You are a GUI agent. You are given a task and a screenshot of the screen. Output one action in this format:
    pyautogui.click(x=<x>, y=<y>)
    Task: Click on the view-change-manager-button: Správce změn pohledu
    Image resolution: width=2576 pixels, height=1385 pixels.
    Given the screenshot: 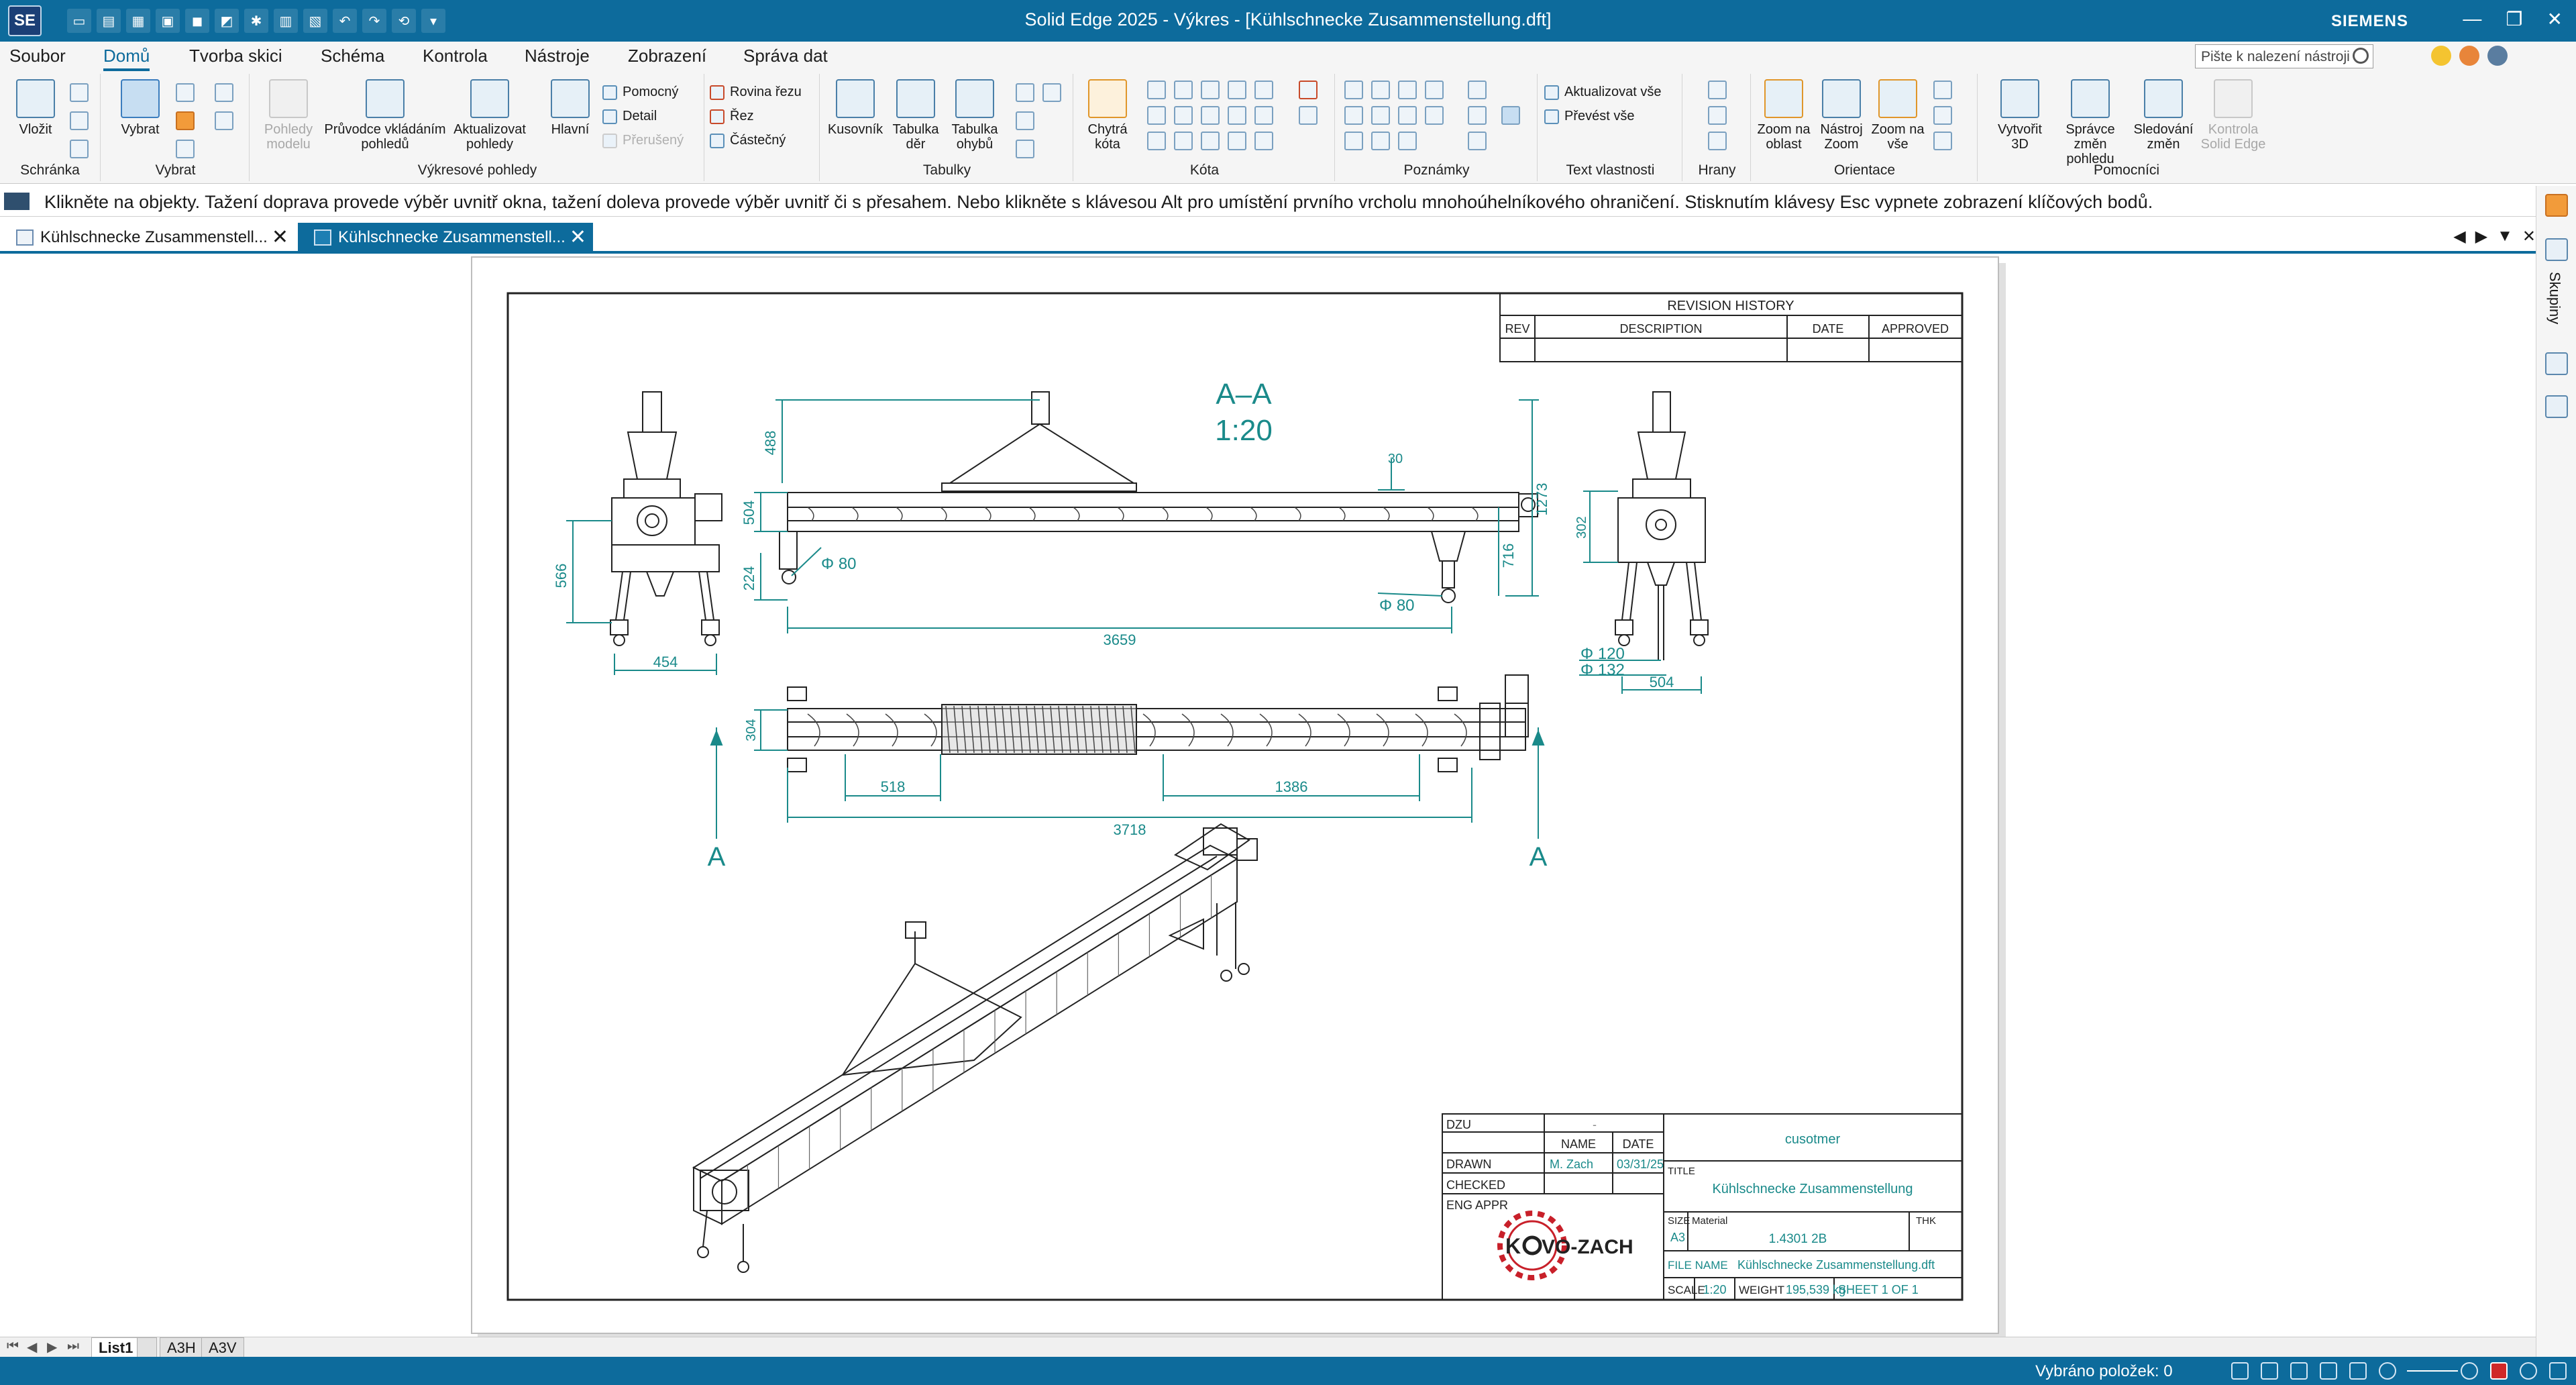 What is the action you would take?
    pyautogui.click(x=2090, y=122)
    